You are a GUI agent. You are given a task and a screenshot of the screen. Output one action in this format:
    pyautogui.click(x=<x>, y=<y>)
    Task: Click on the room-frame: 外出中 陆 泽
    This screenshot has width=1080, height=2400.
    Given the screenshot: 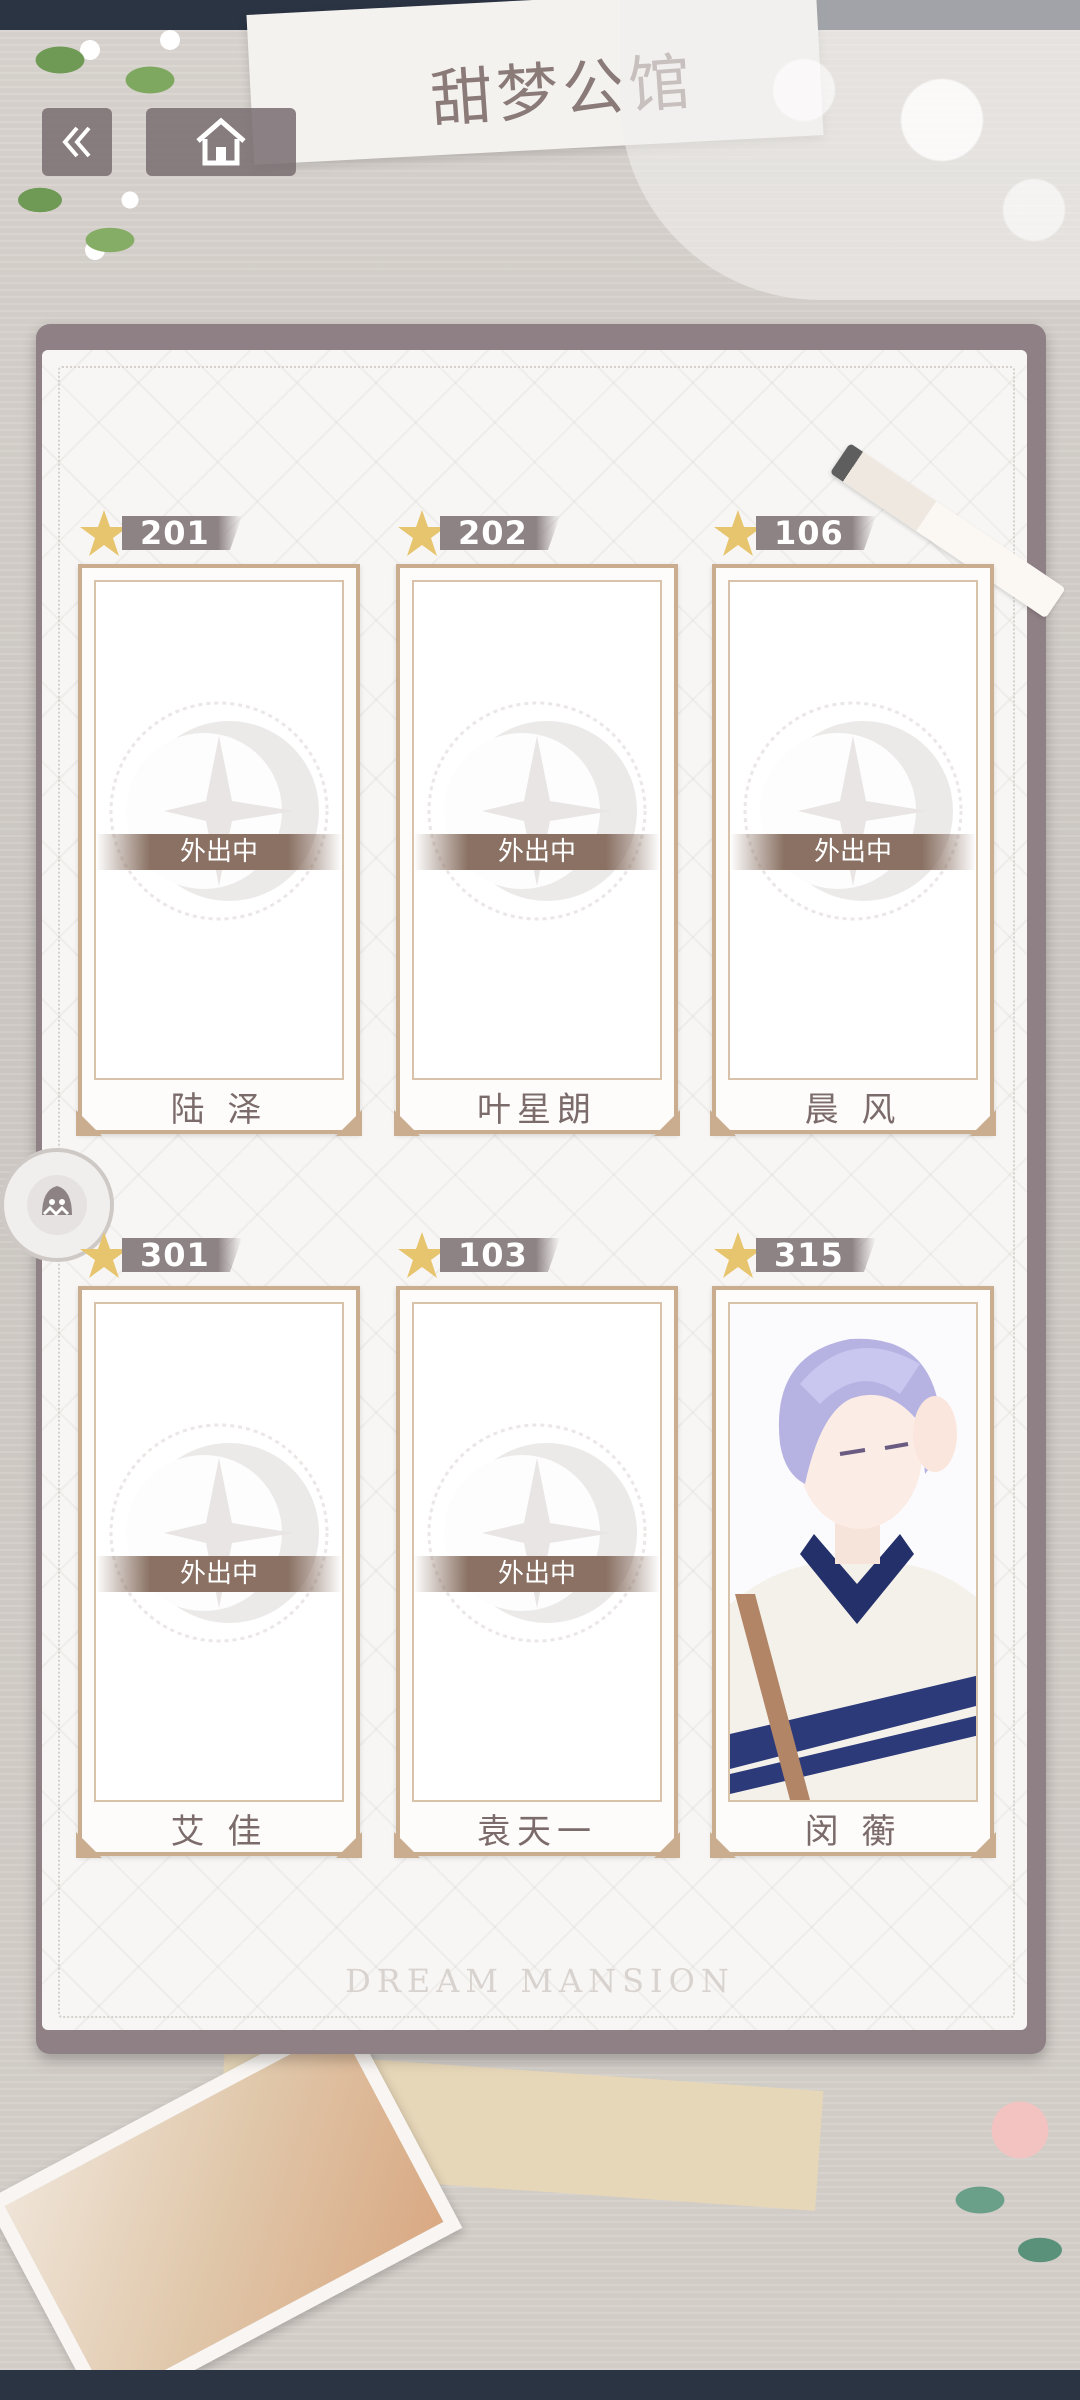 What is the action you would take?
    pyautogui.click(x=219, y=850)
    